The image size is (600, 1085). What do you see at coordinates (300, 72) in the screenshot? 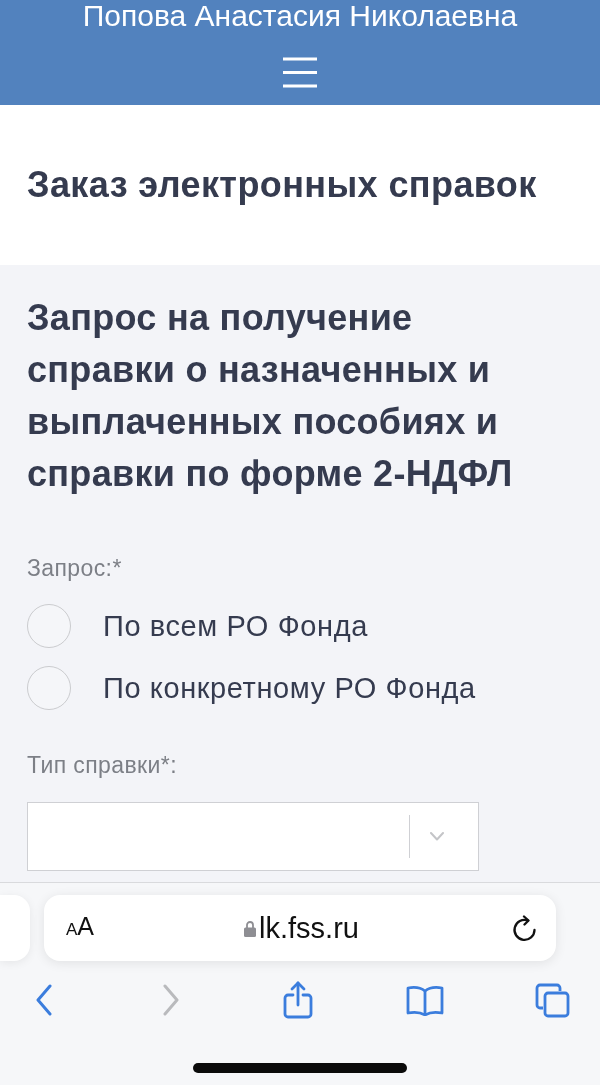
I see `menu-icon` at bounding box center [300, 72].